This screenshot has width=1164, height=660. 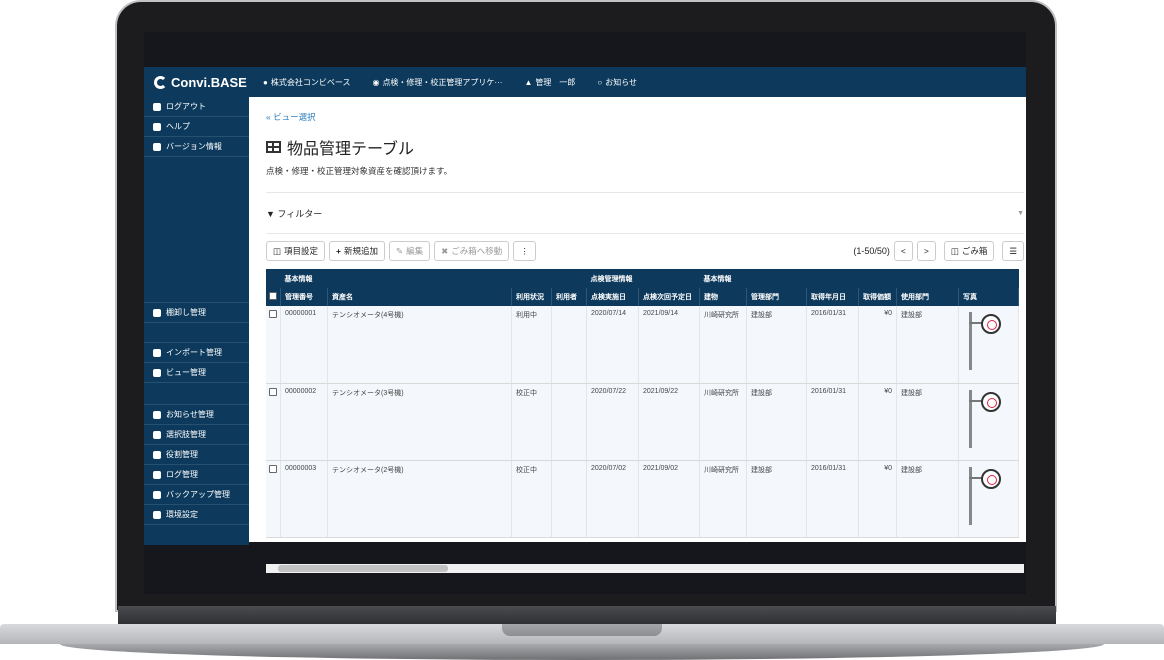 What do you see at coordinates (569, 422) in the screenshot?
I see `cell-user` at bounding box center [569, 422].